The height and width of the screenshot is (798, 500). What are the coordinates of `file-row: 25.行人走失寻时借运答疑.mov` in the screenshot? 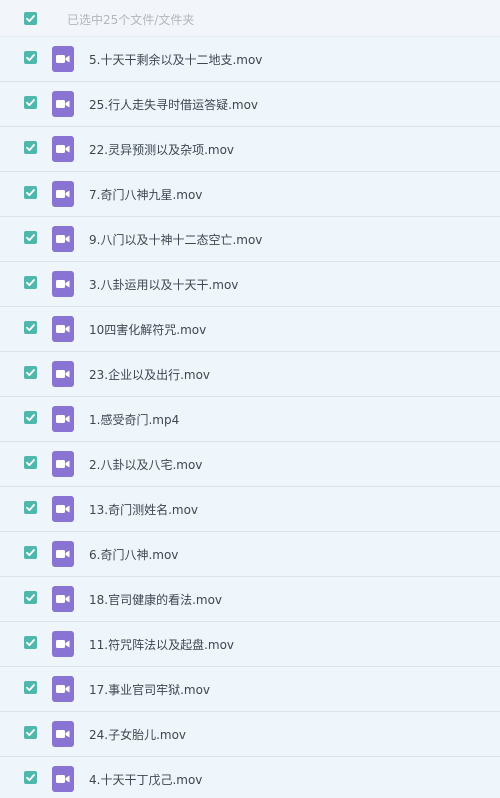 It's located at (250, 104).